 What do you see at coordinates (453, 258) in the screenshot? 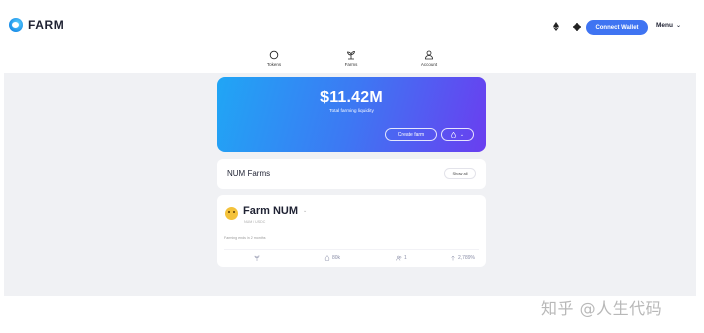
I see `apy-icon` at bounding box center [453, 258].